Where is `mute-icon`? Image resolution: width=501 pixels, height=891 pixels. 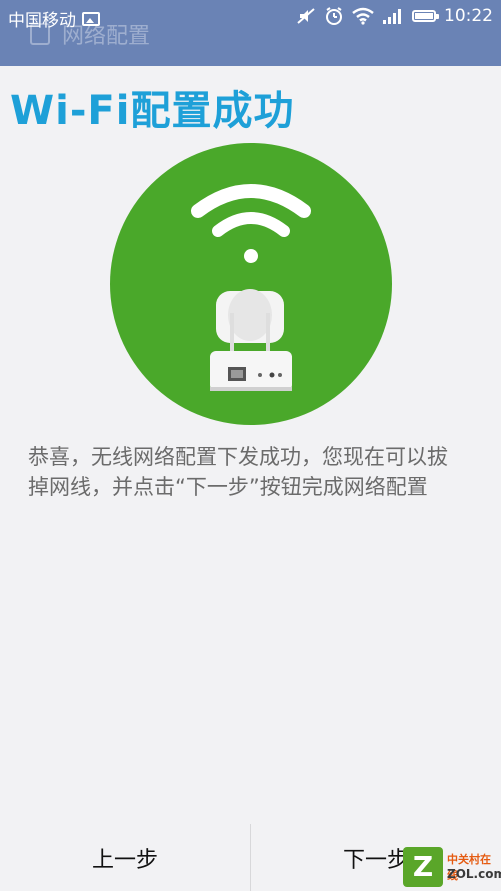 mute-icon is located at coordinates (306, 16).